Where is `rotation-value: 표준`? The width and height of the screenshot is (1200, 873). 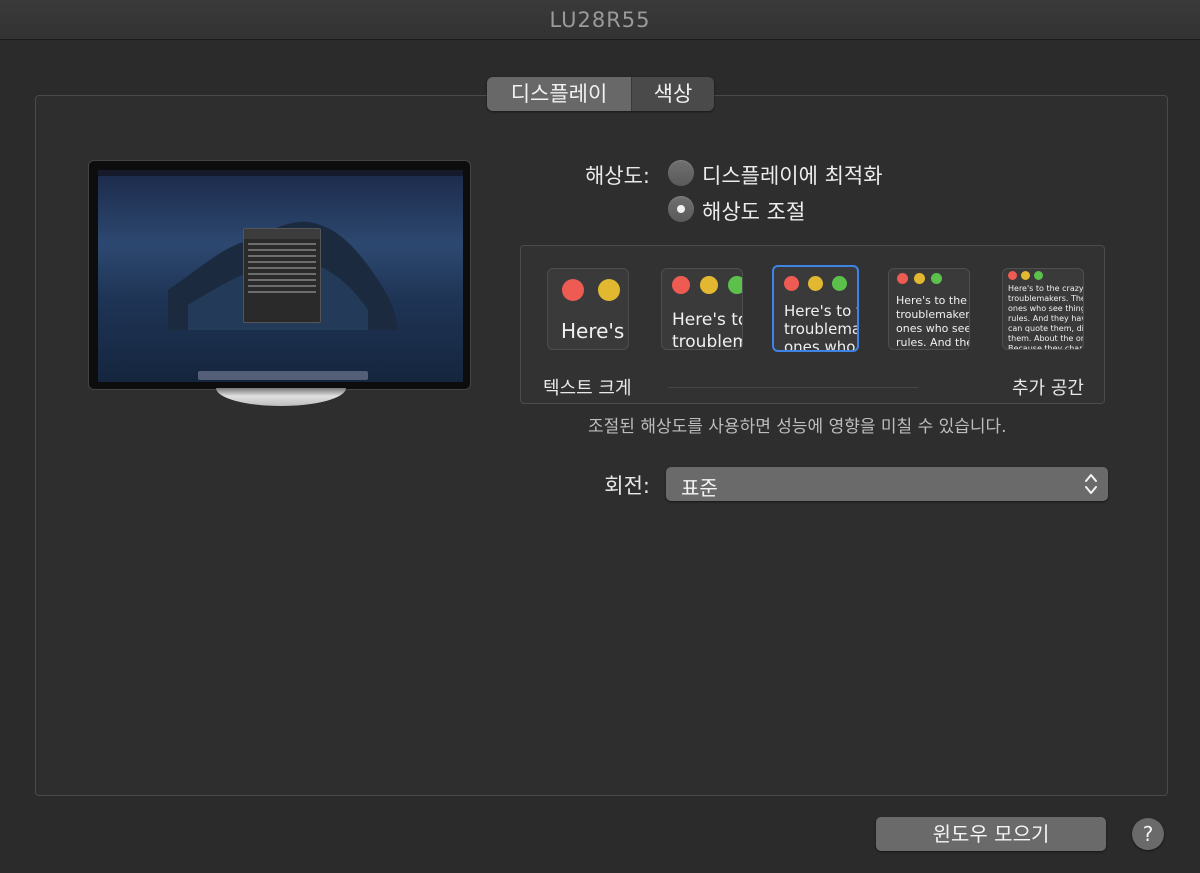
rotation-value: 표준 is located at coordinates (699, 488).